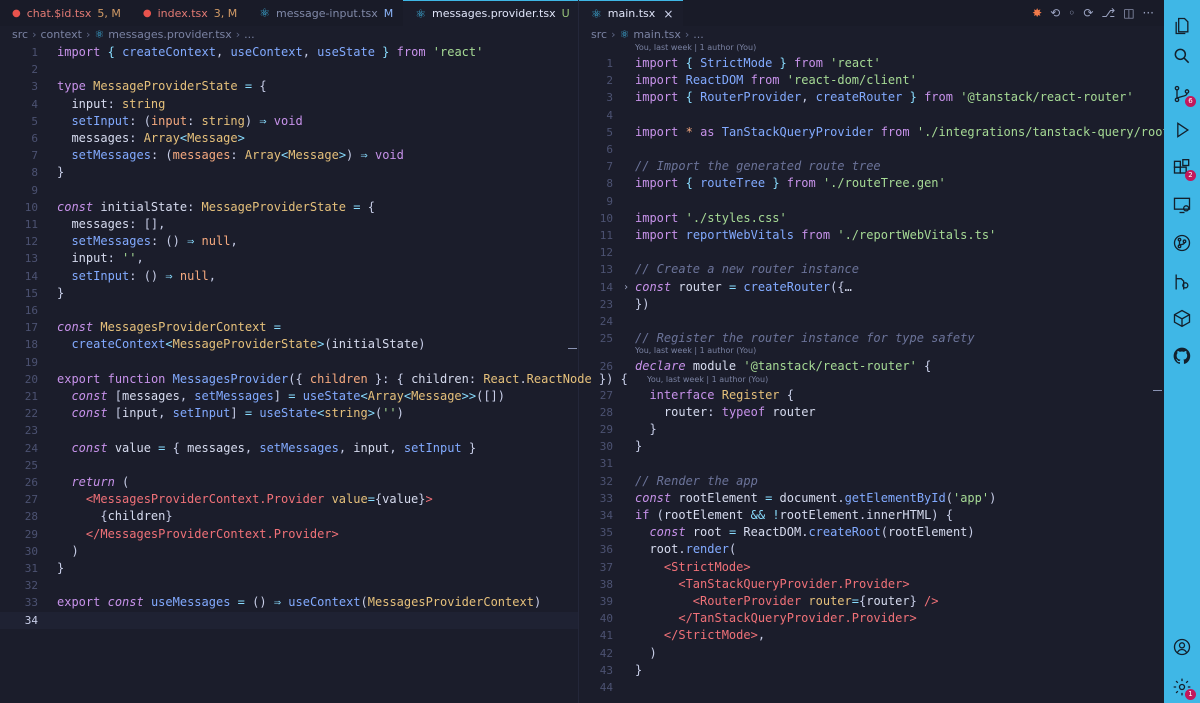 The height and width of the screenshot is (703, 1200). I want to click on breadcrumb-item: messages.provider.tsx, so click(170, 34).